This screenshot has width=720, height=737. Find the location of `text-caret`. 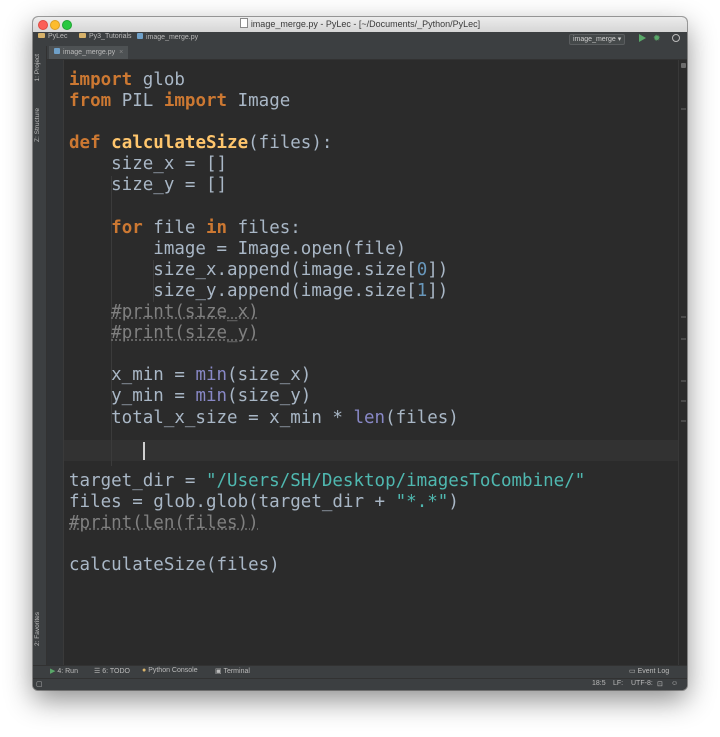

text-caret is located at coordinates (144, 451).